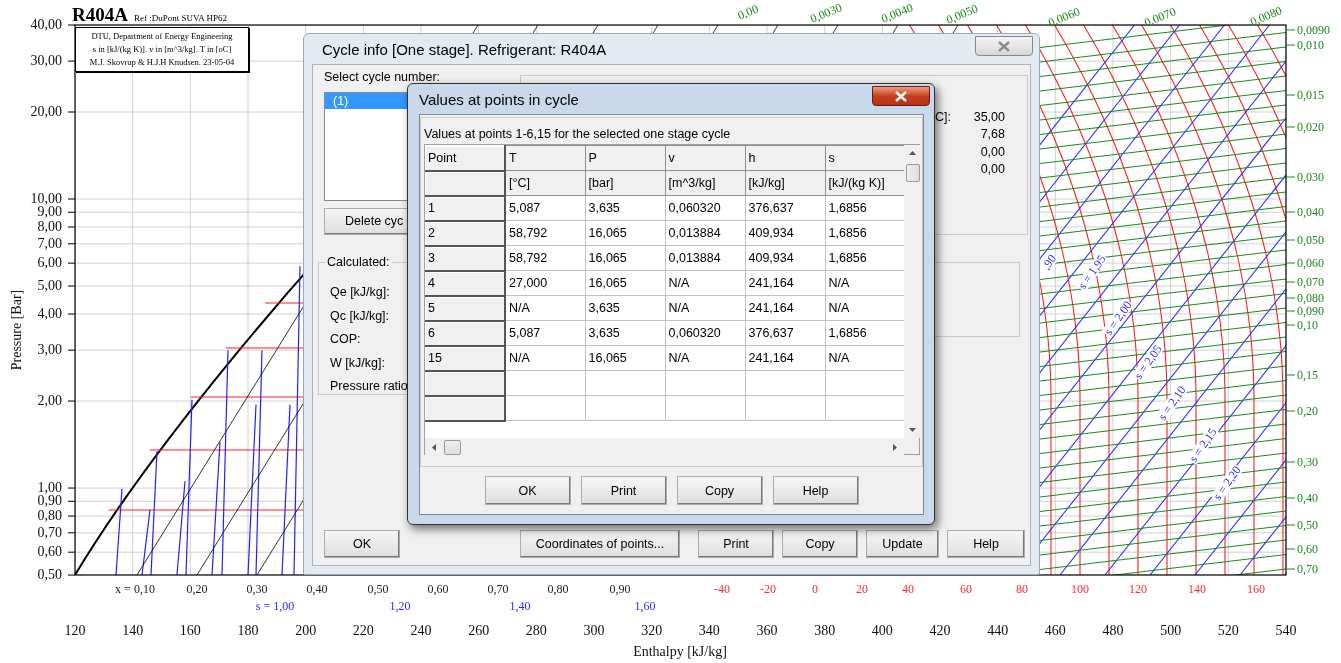 This screenshot has height=663, width=1341. Describe the element at coordinates (625, 233) in the screenshot. I see `table-cell: 16,065` at that location.